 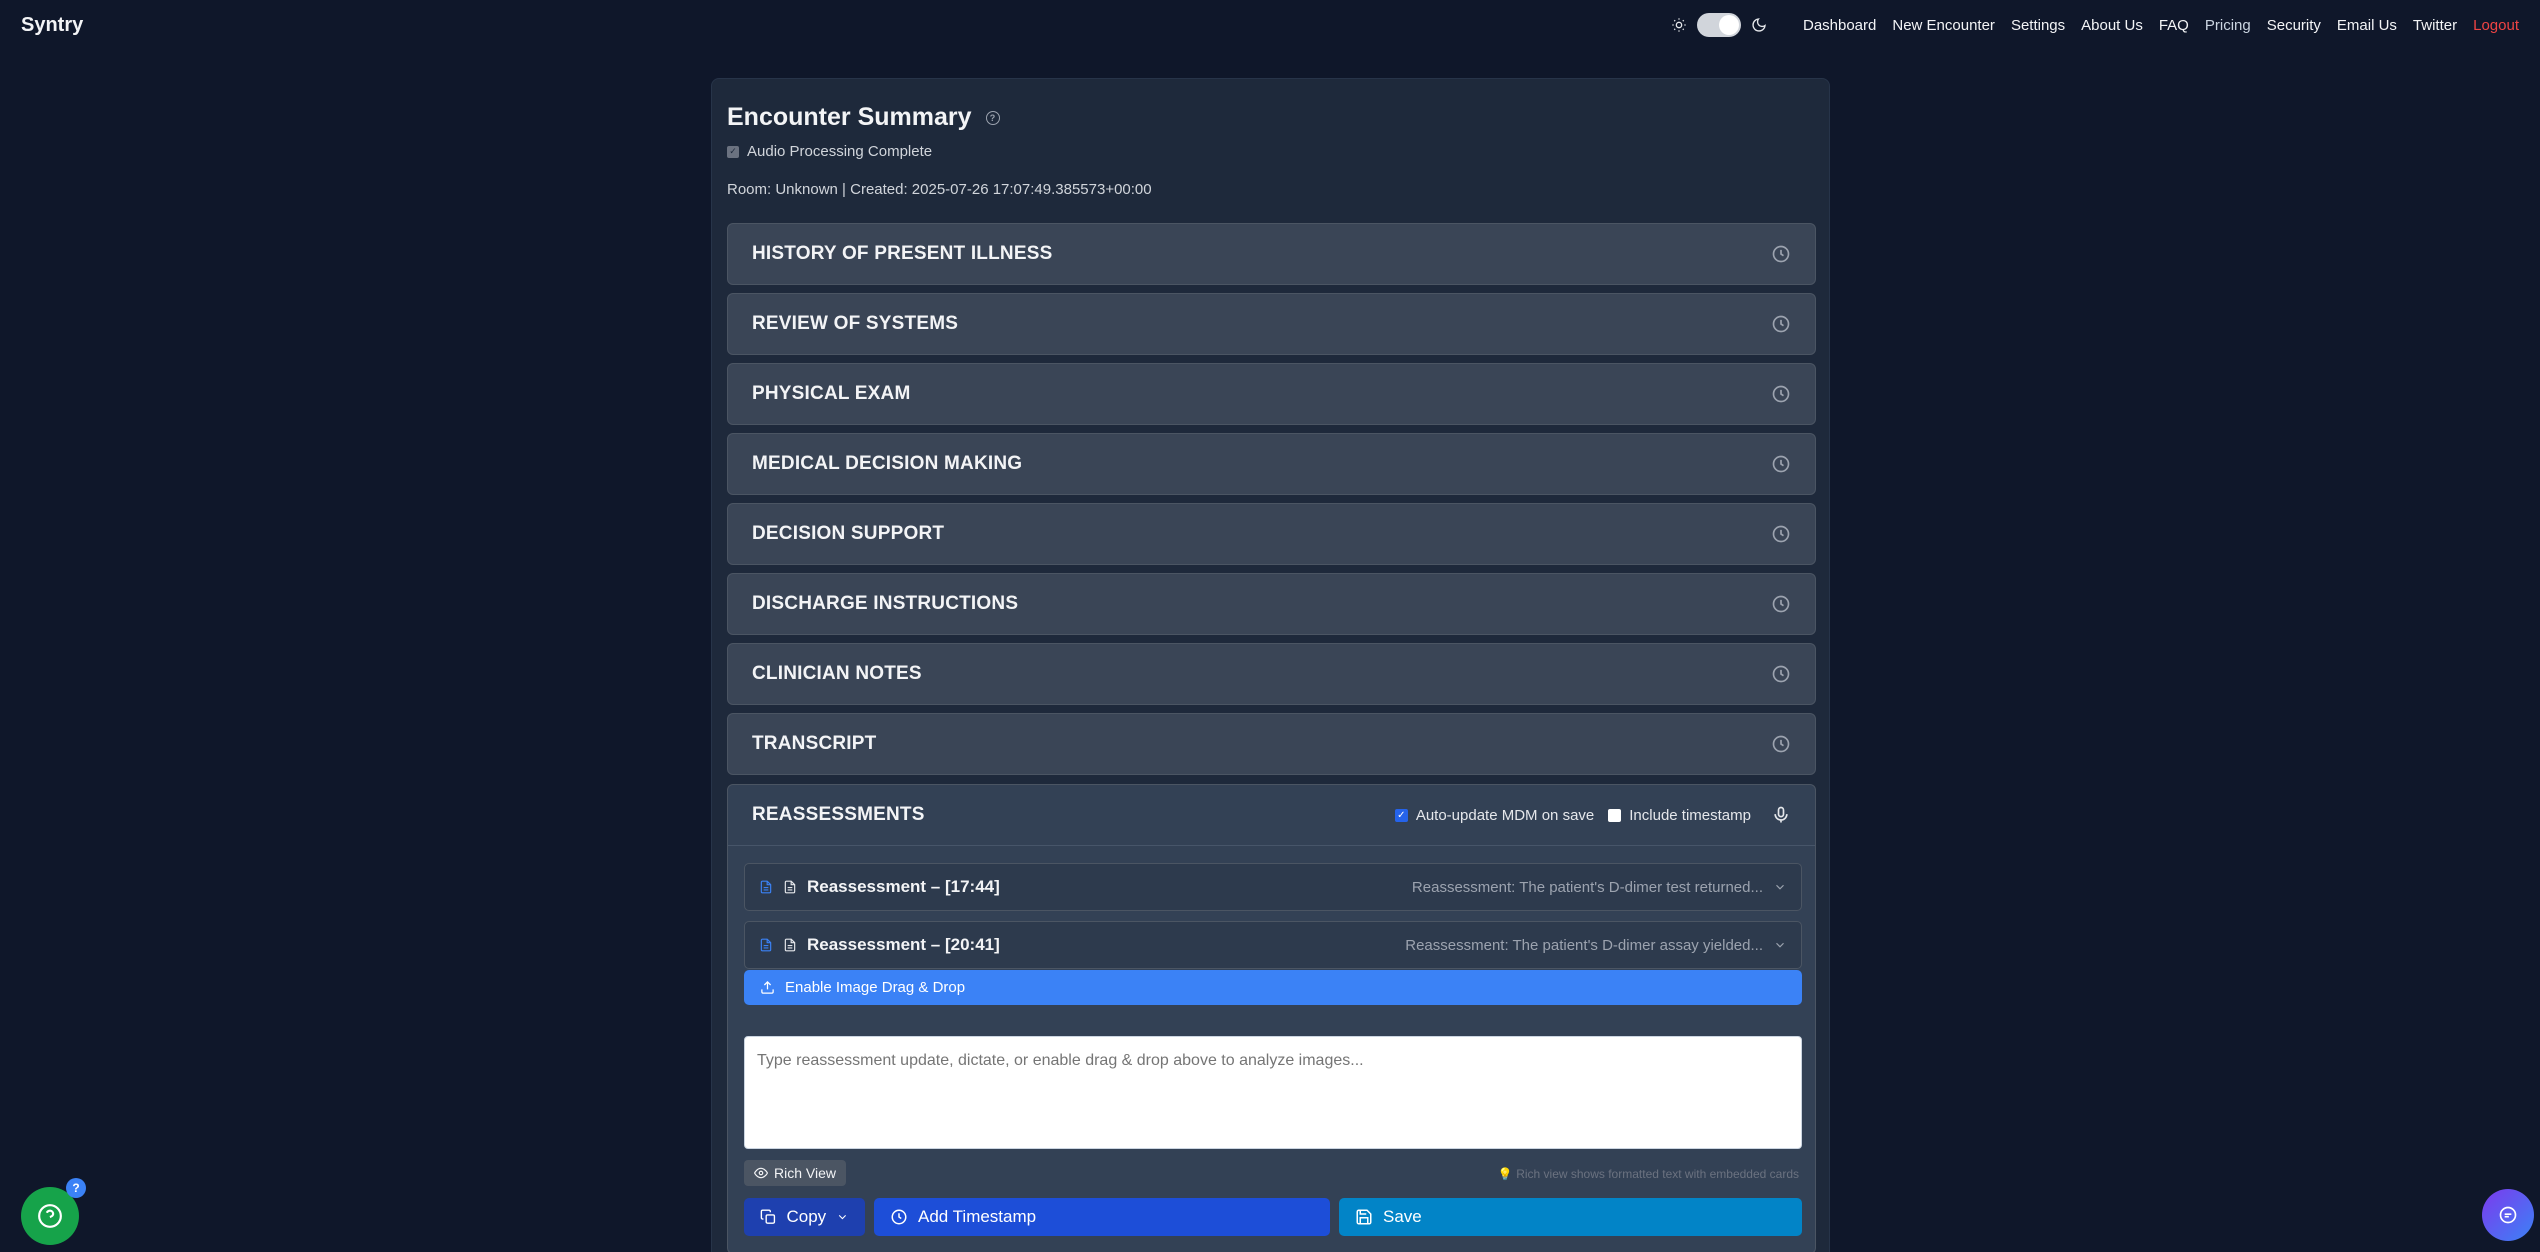 I want to click on action-bar: Copy Add Timestamp Save, so click(x=1273, y=1217).